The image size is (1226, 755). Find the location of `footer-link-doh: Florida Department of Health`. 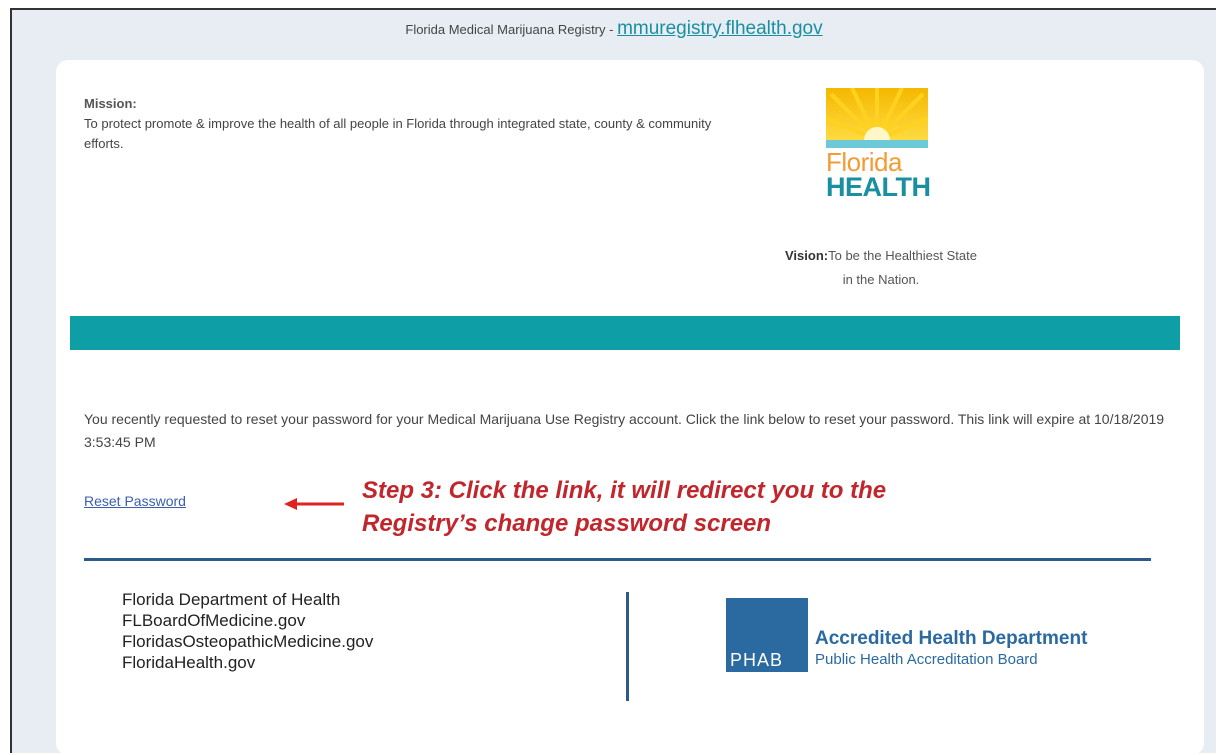

footer-link-doh: Florida Department of Health is located at coordinates (247, 599).